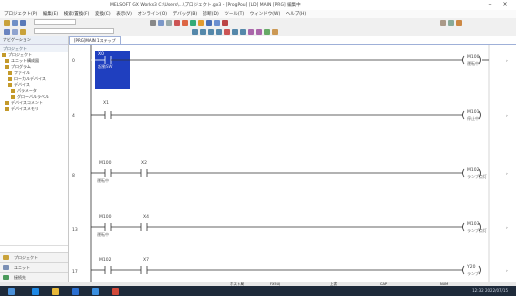 Image resolution: width=516 pixels, height=296 pixels. What do you see at coordinates (35, 291) in the screenshot?
I see `edge-browser-icon` at bounding box center [35, 291].